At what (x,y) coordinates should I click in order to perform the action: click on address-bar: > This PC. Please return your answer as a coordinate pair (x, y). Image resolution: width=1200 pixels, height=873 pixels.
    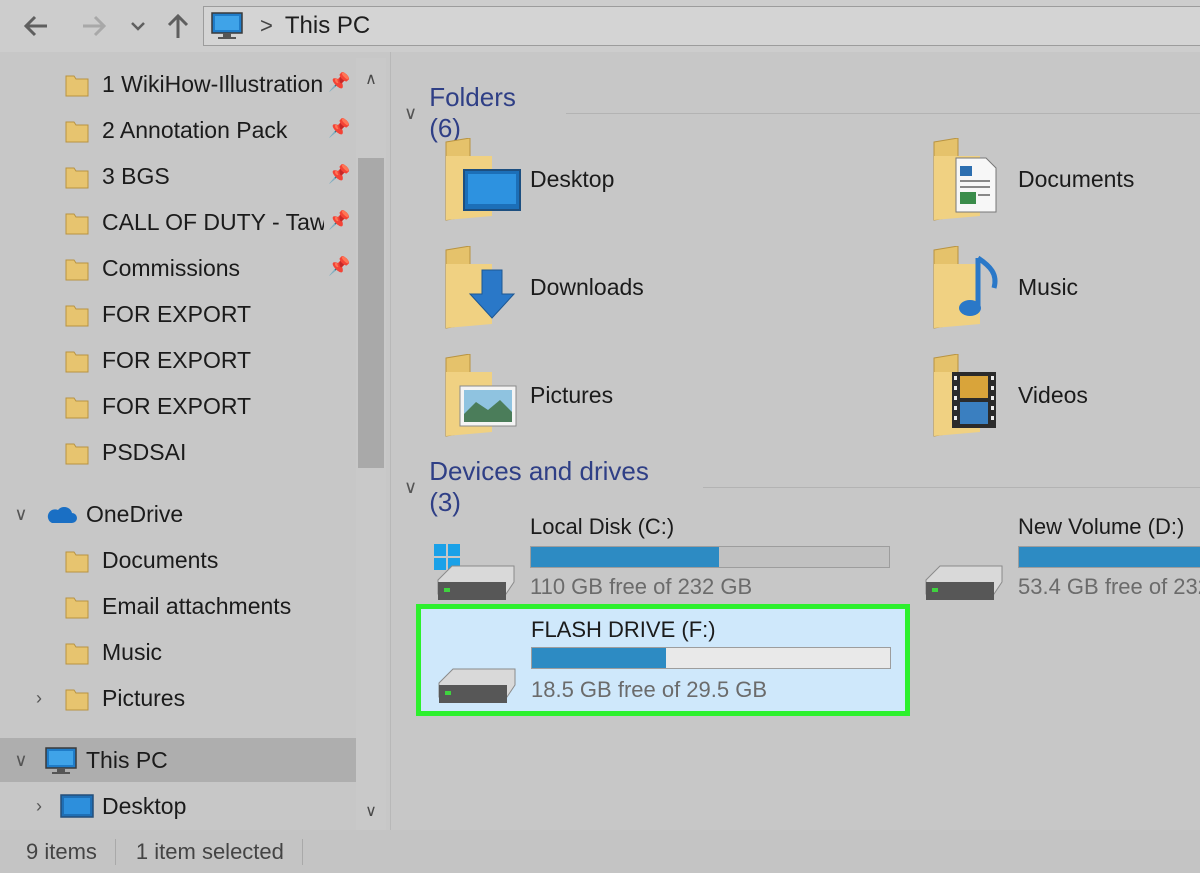
    Looking at the image, I should click on (701, 26).